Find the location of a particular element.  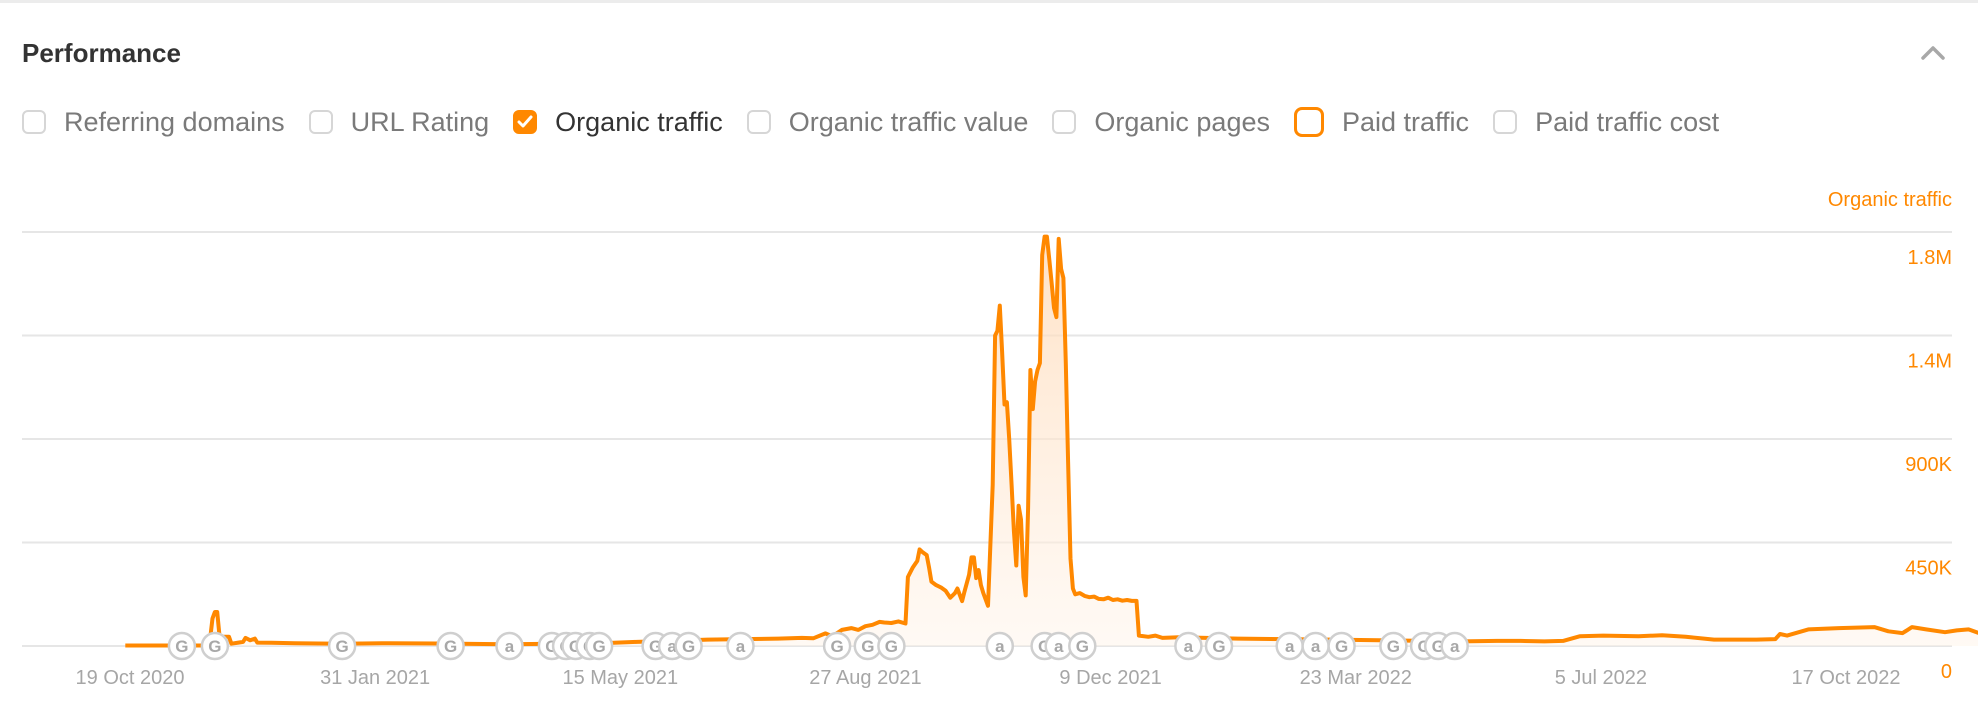

metric-paid-traffic: Paid traffic is located at coordinates (1381, 122).